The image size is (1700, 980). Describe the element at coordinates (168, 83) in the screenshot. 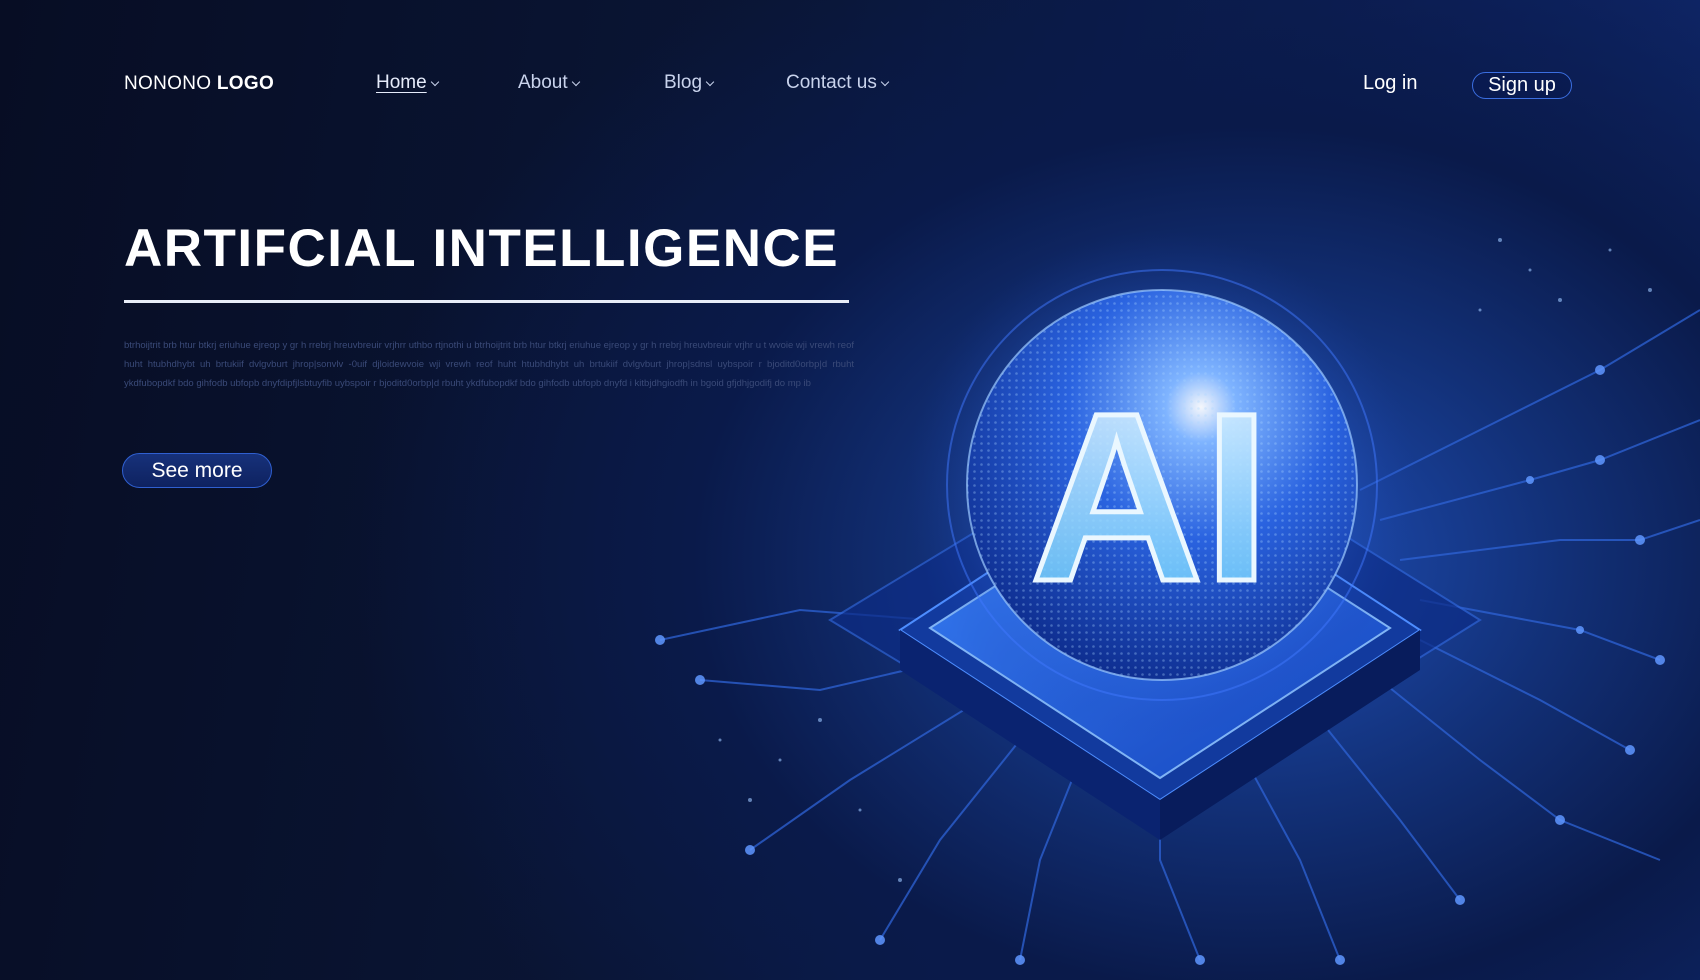

I see `logo-text-regular: NONONO` at that location.